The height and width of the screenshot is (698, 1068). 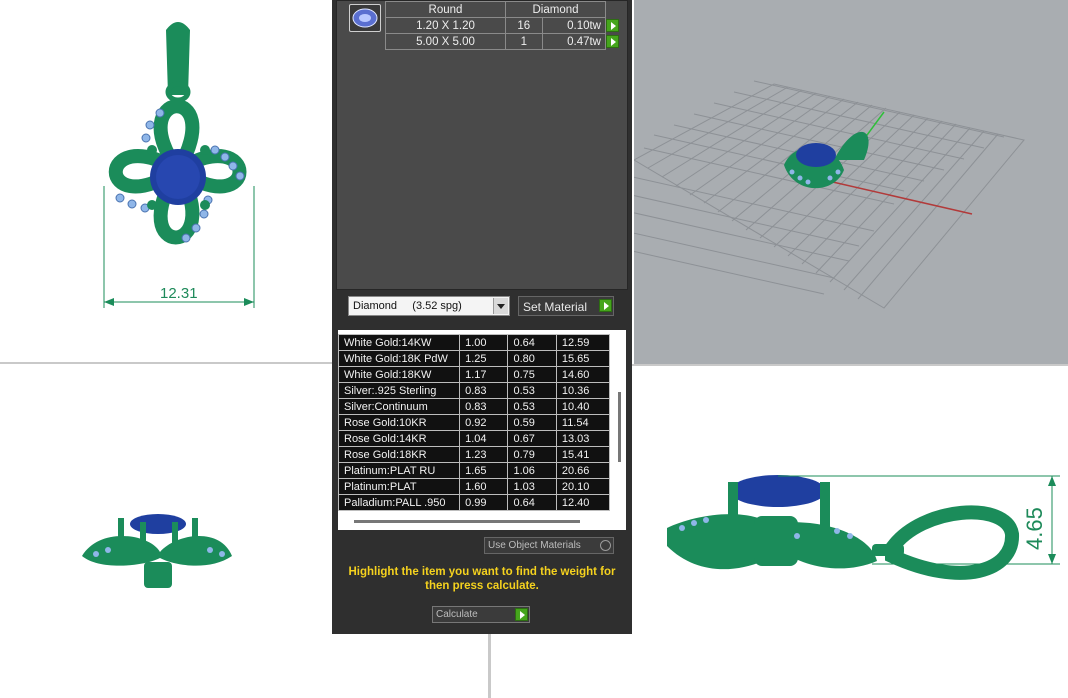 What do you see at coordinates (399, 502) in the screenshot?
I see `metal-name: Palladium:PALL .950` at bounding box center [399, 502].